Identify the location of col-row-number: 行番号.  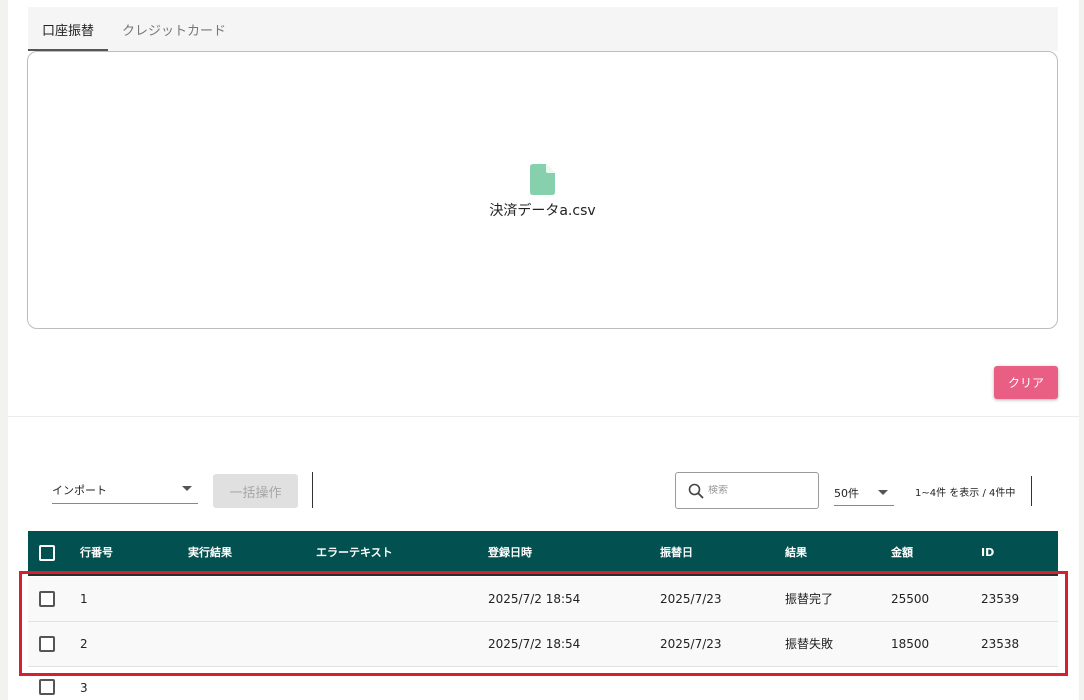
(96, 552).